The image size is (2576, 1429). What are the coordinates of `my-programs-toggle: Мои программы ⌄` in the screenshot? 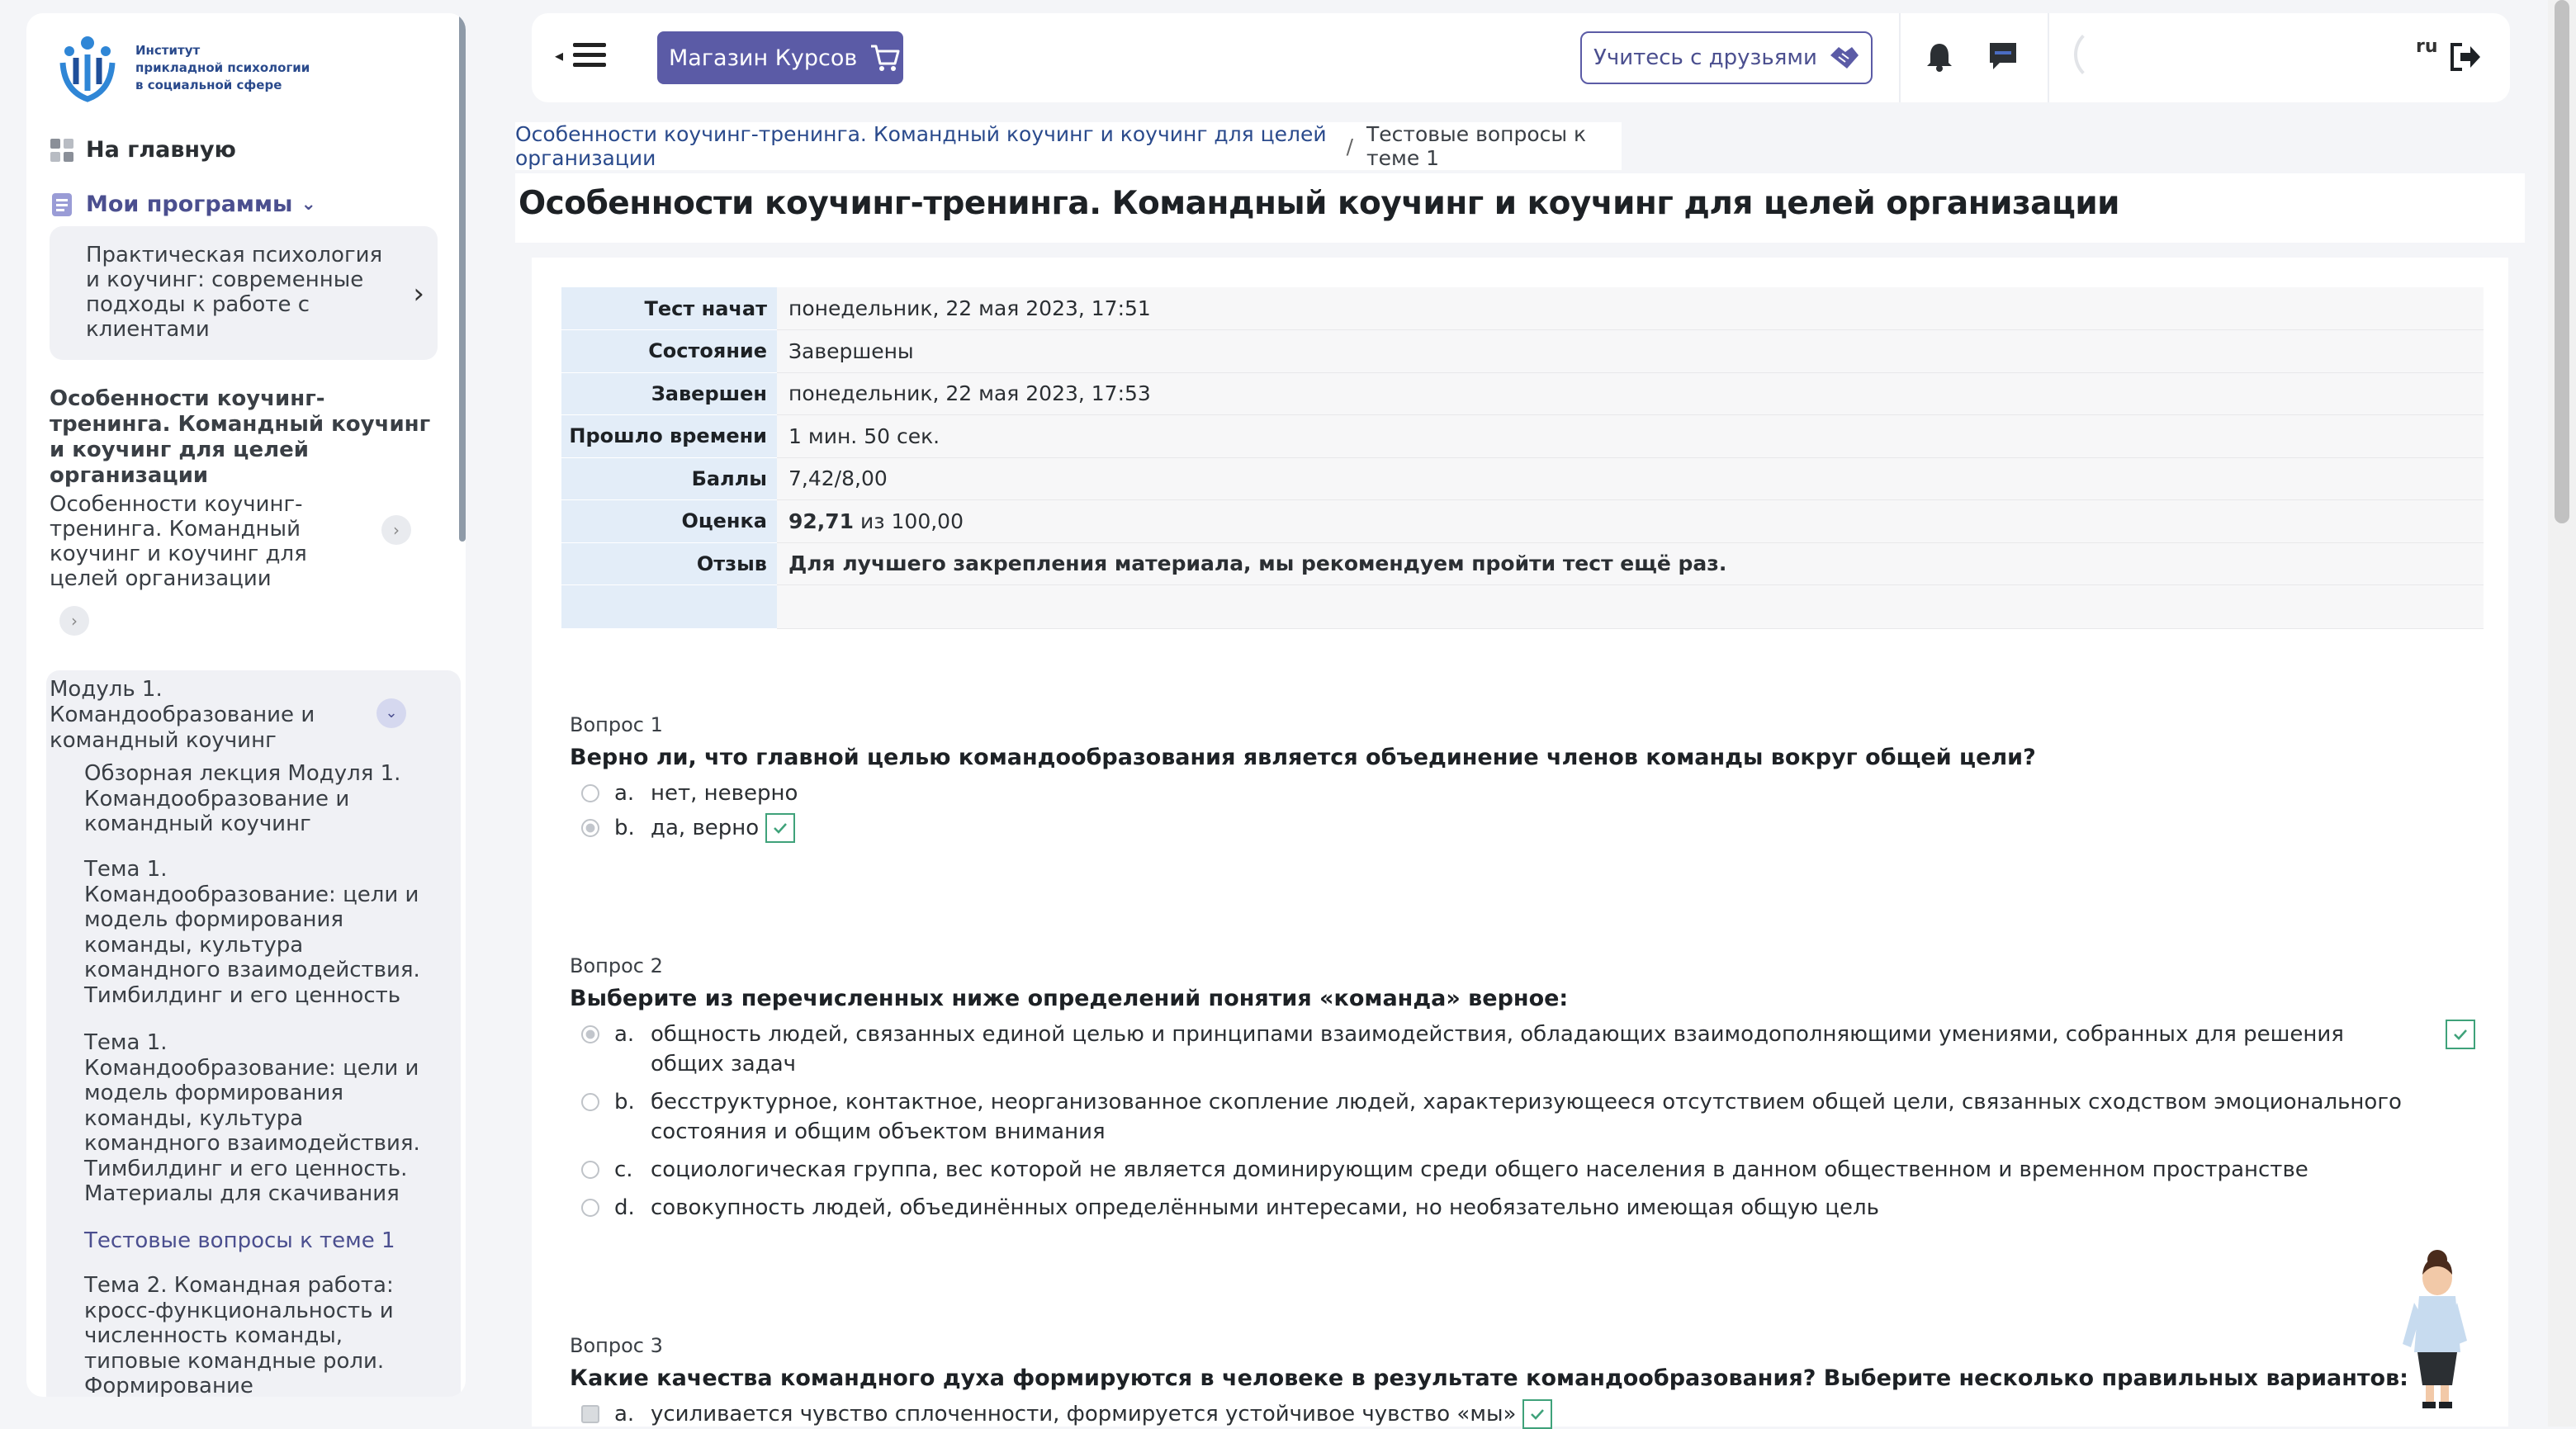 It's located at (183, 205).